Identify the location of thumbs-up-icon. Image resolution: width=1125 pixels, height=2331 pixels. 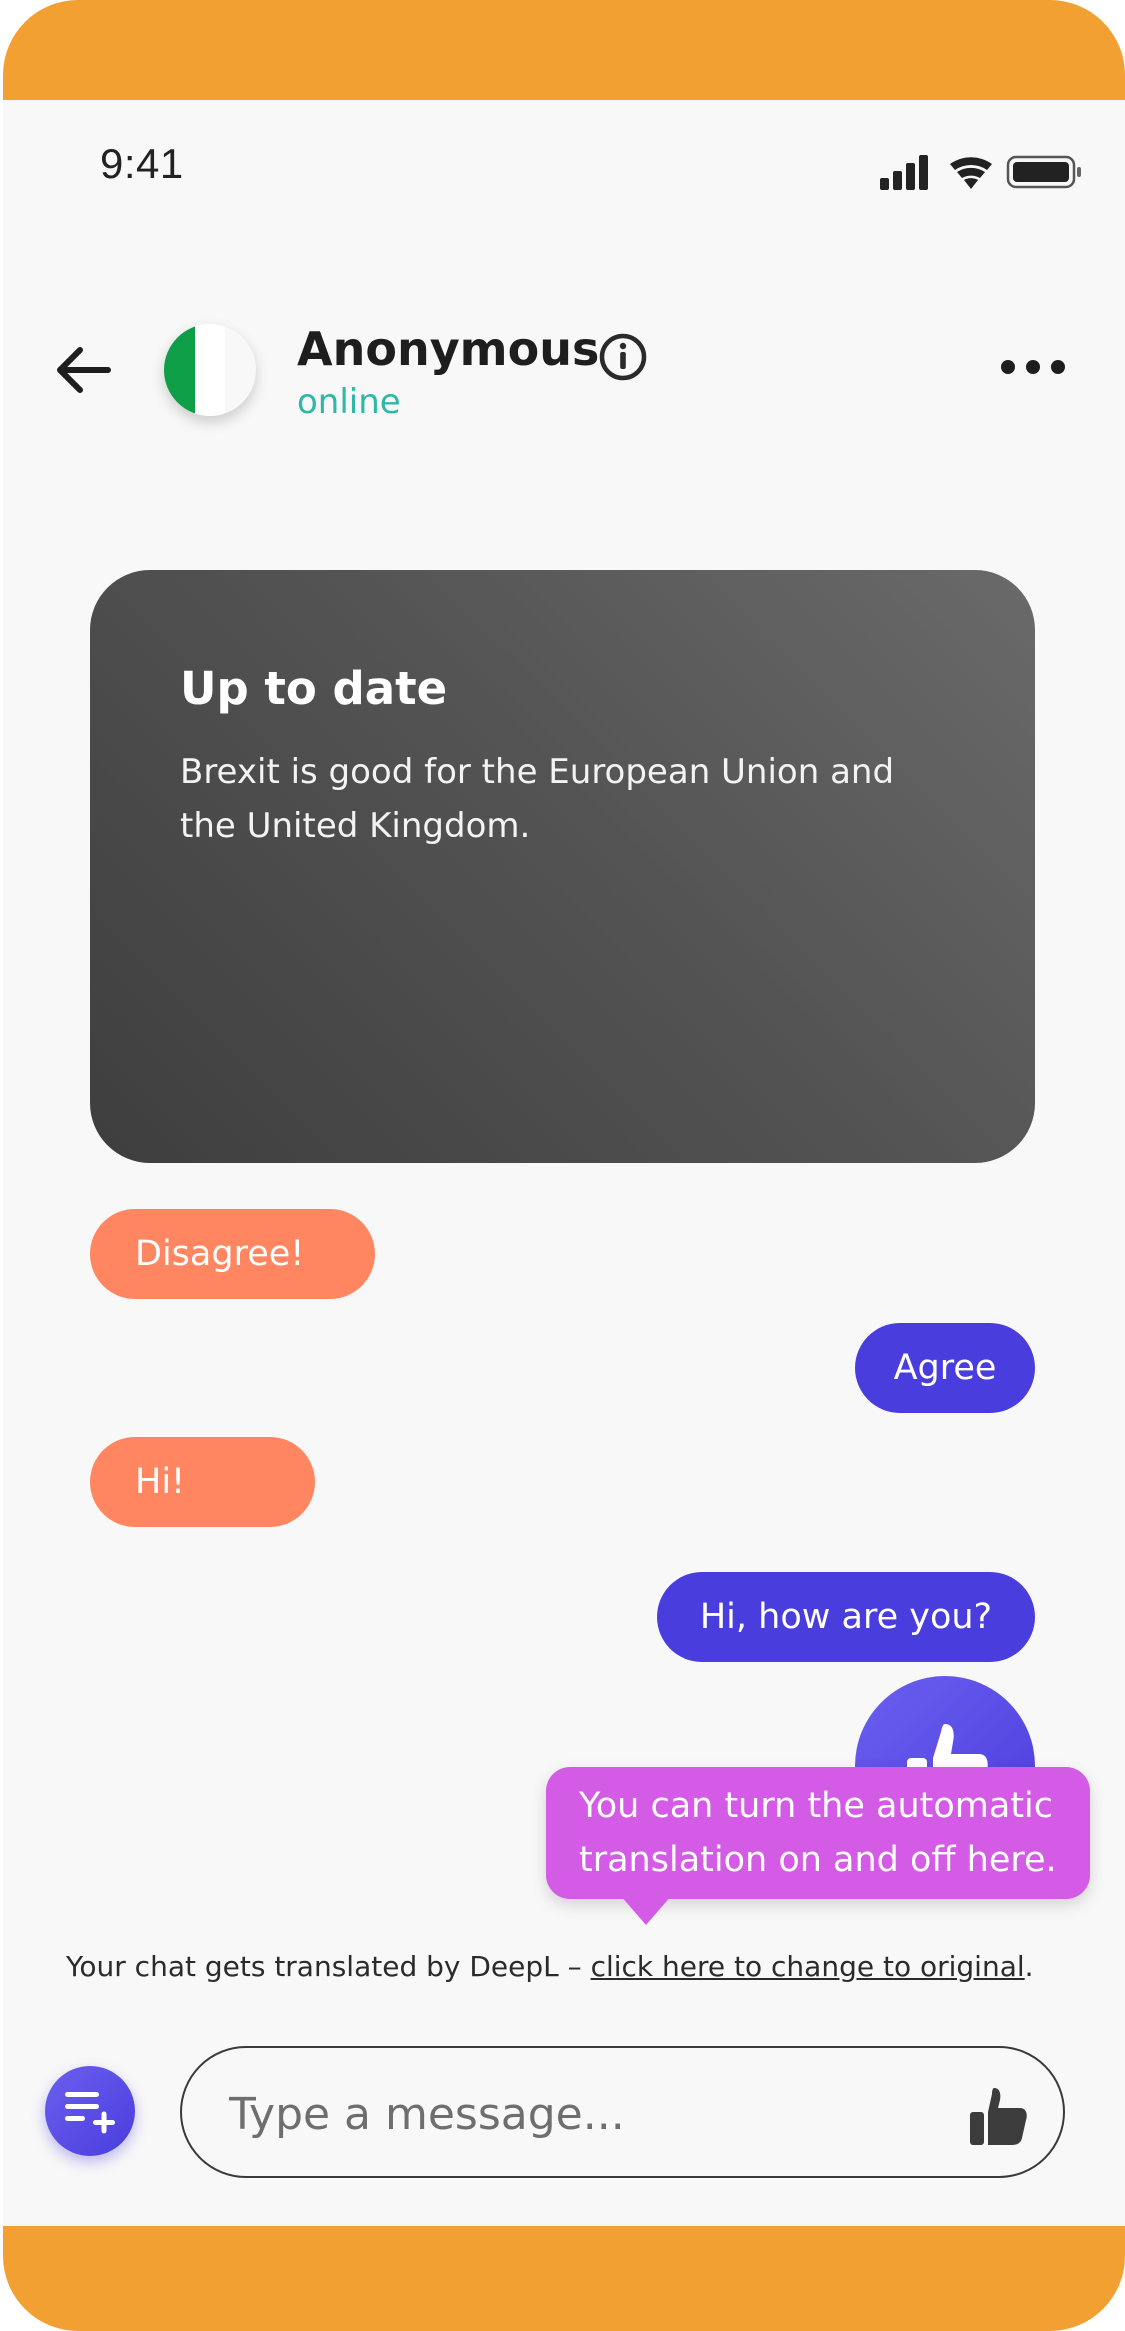
(997, 2116).